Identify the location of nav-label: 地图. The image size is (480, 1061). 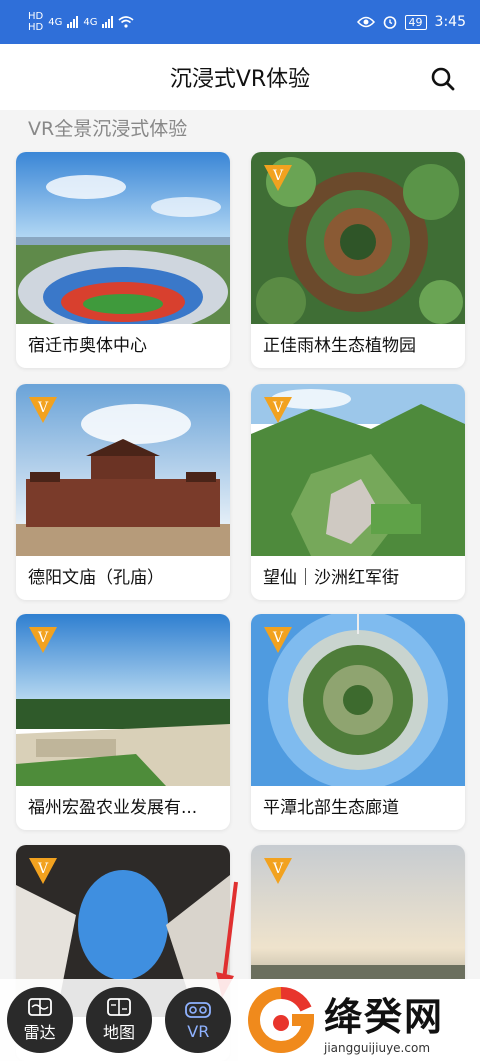
(118, 1032).